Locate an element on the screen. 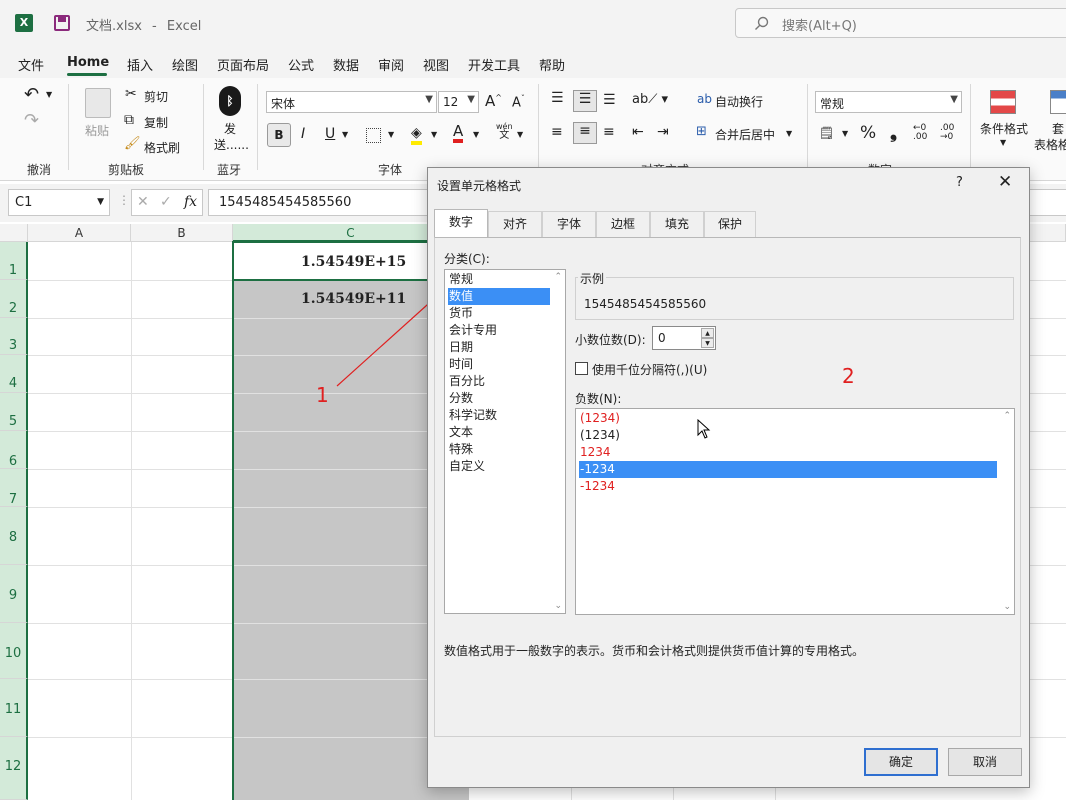 Image resolution: width=1066 pixels, height=800 pixels. sample-label: 示例 is located at coordinates (592, 278).